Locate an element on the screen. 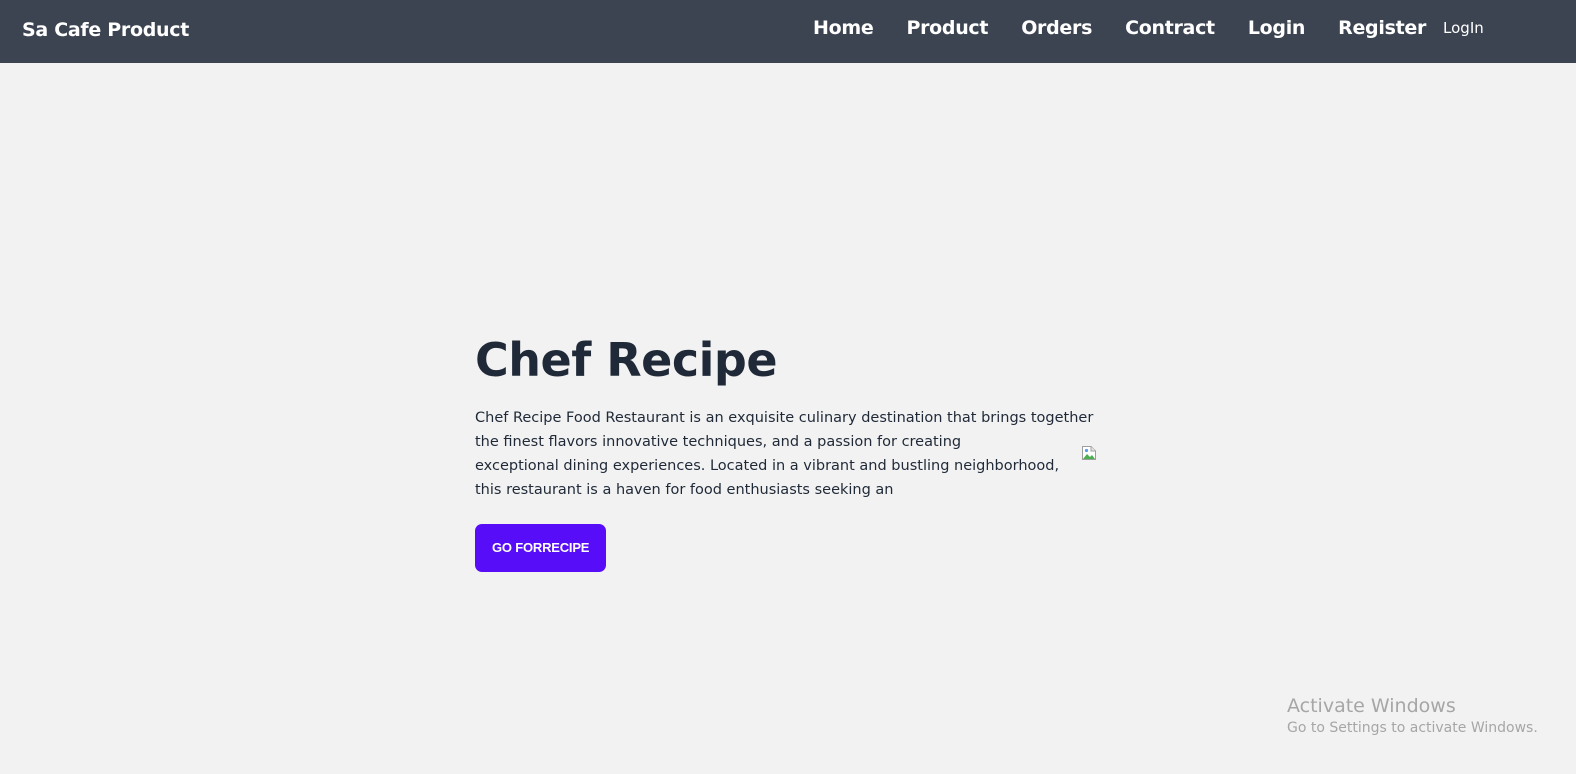  nav-link-contract: Contract is located at coordinates (1170, 28).